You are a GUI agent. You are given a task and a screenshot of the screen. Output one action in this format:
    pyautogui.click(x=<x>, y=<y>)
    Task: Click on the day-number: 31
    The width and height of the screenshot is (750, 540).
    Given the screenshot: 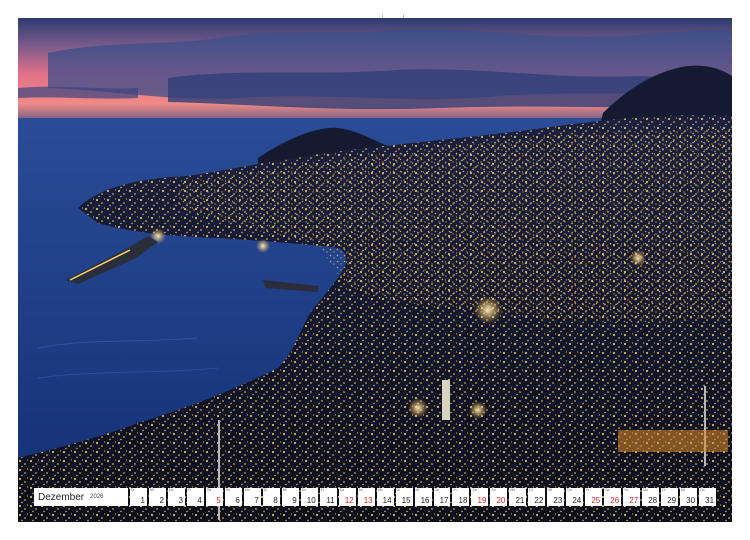 What is the action you would take?
    pyautogui.click(x=710, y=500)
    